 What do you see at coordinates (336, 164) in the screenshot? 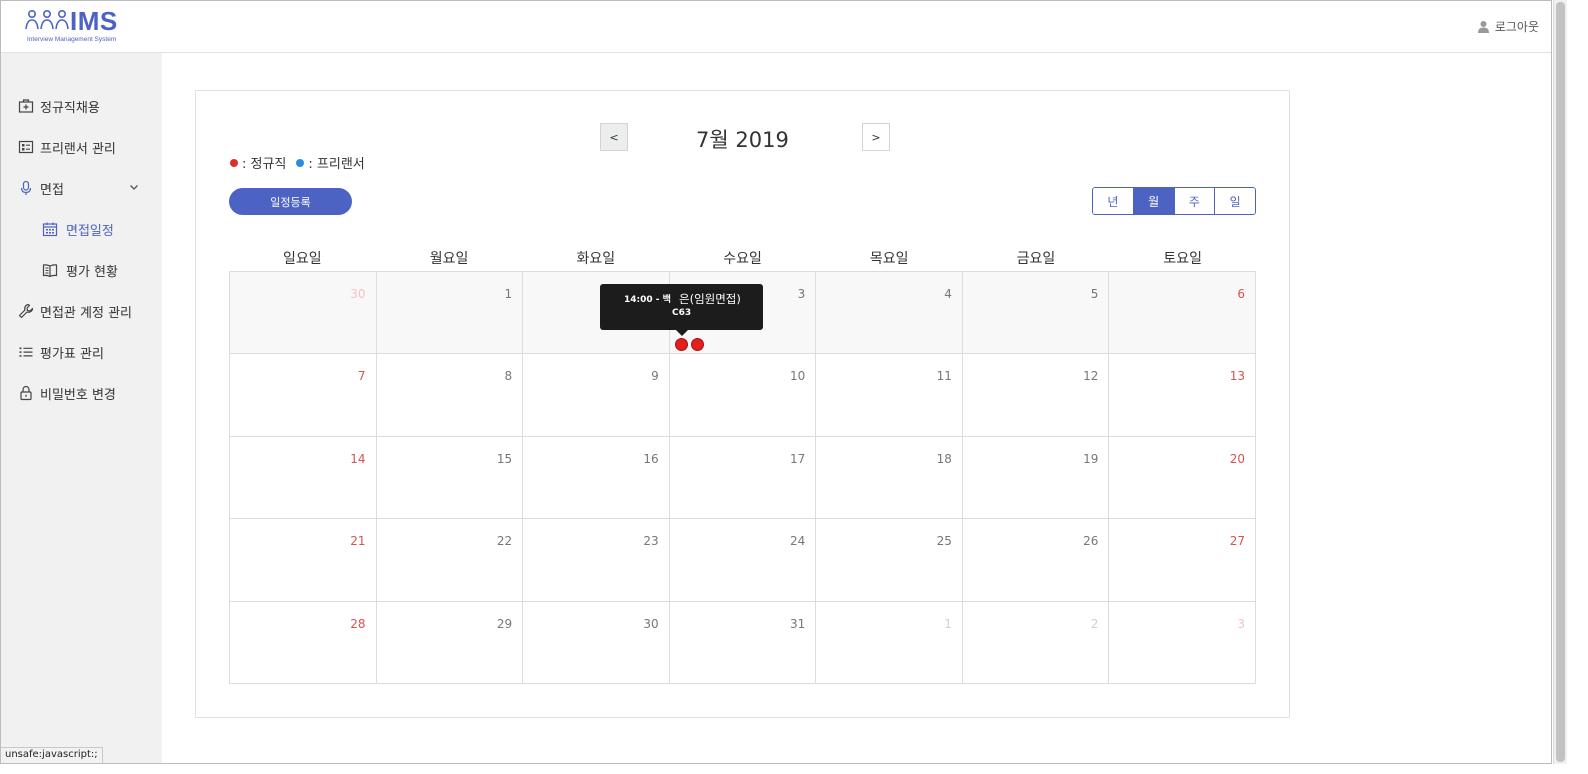
I see `legend-label: : 프리랜서` at bounding box center [336, 164].